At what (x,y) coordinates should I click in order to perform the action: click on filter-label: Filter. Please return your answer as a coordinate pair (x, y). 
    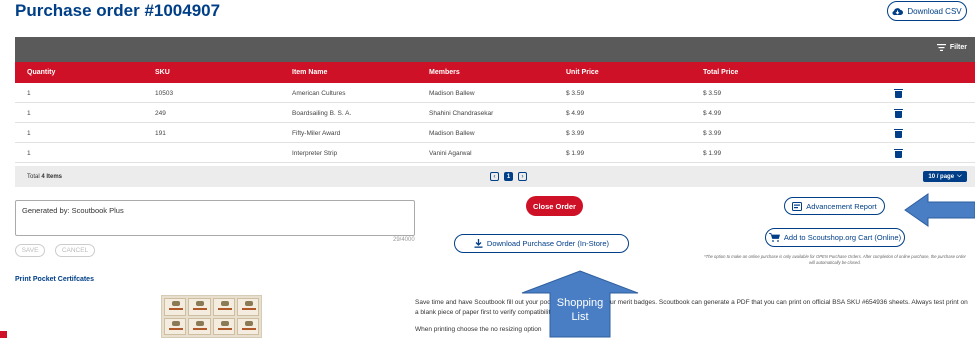
    Looking at the image, I should click on (958, 47).